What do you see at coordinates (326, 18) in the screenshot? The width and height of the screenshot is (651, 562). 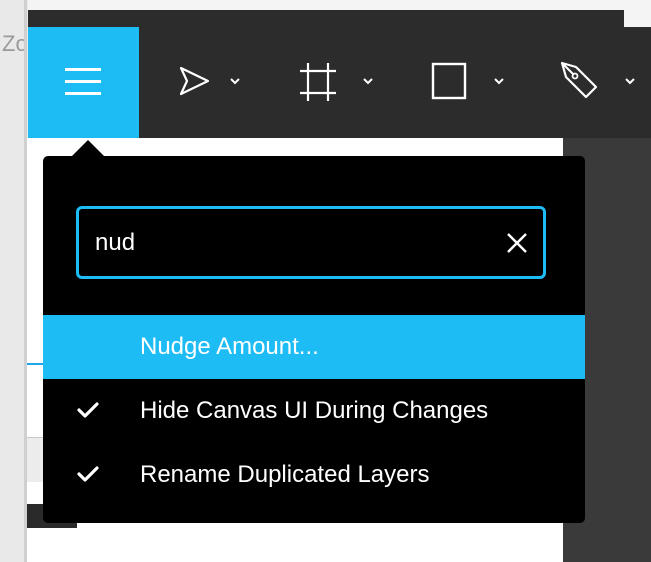 I see `title-bar-strip` at bounding box center [326, 18].